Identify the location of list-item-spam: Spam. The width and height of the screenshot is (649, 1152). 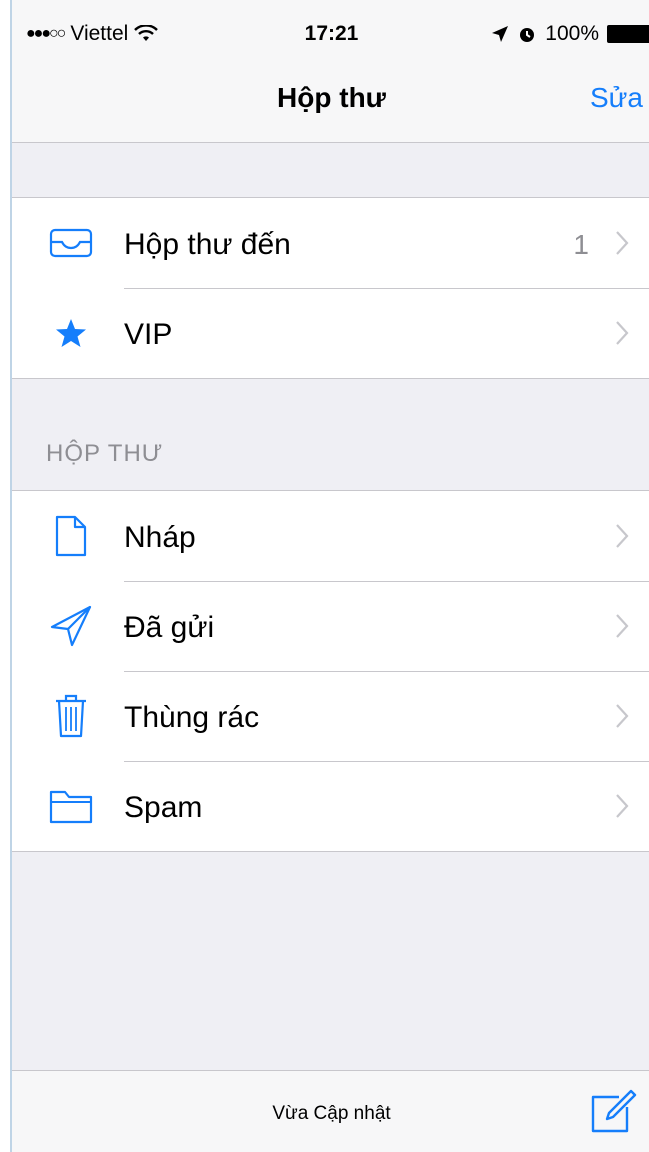
(330, 806).